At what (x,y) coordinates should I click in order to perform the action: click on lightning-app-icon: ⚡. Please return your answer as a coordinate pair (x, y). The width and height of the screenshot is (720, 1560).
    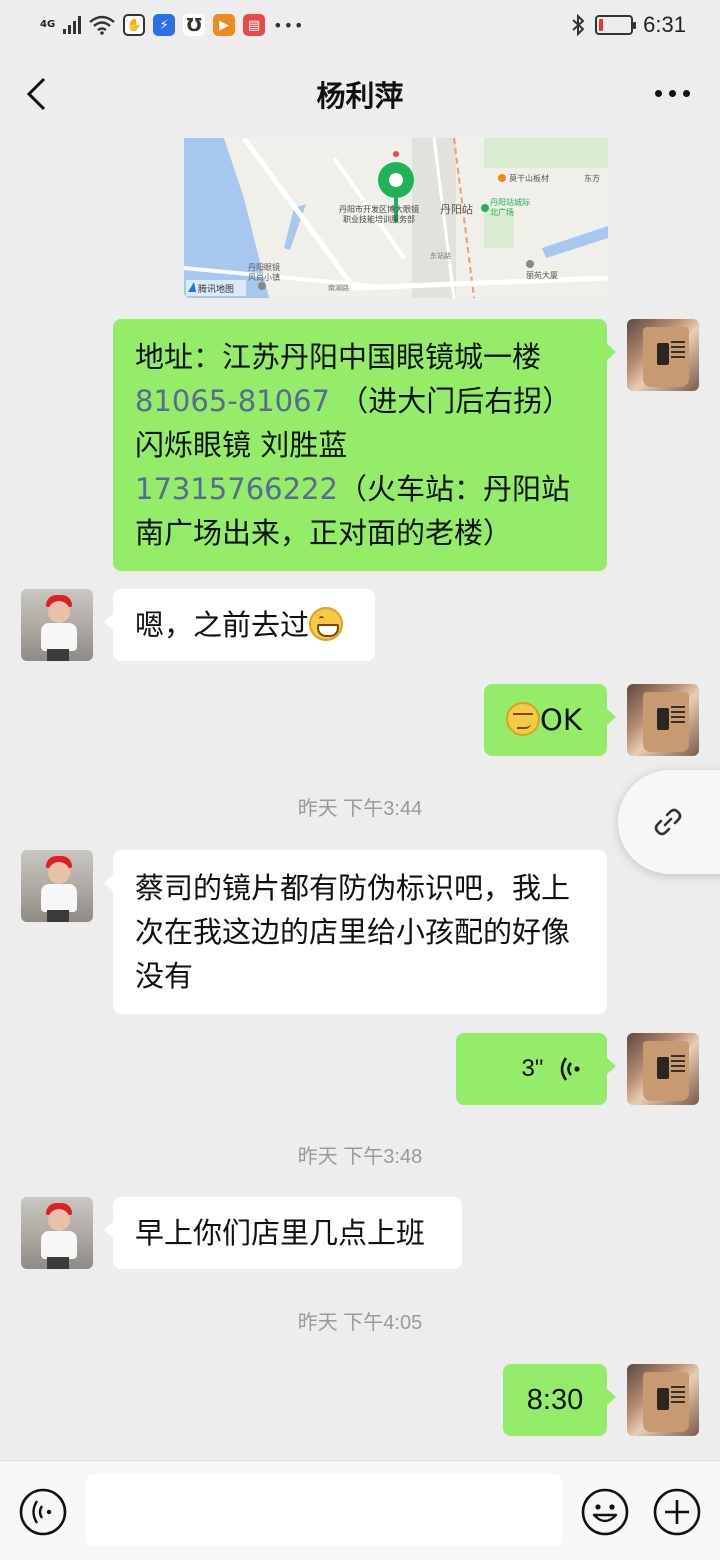
    Looking at the image, I should click on (164, 25).